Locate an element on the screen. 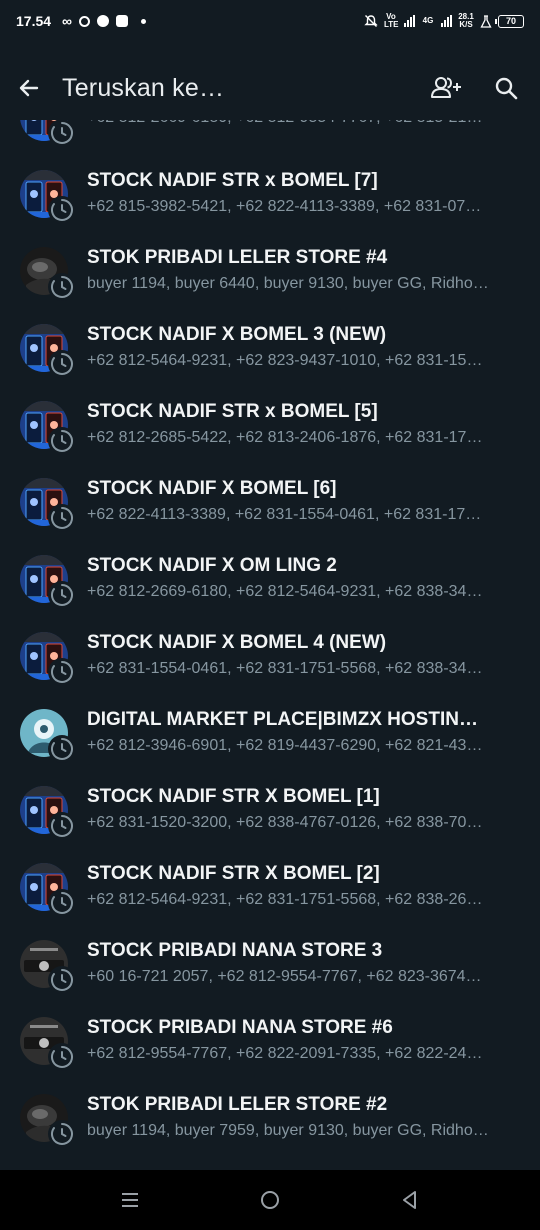 The height and width of the screenshot is (1230, 540). chat-name: STOCK NADIF X BOMEL 4 (NEW) is located at coordinates (237, 642).